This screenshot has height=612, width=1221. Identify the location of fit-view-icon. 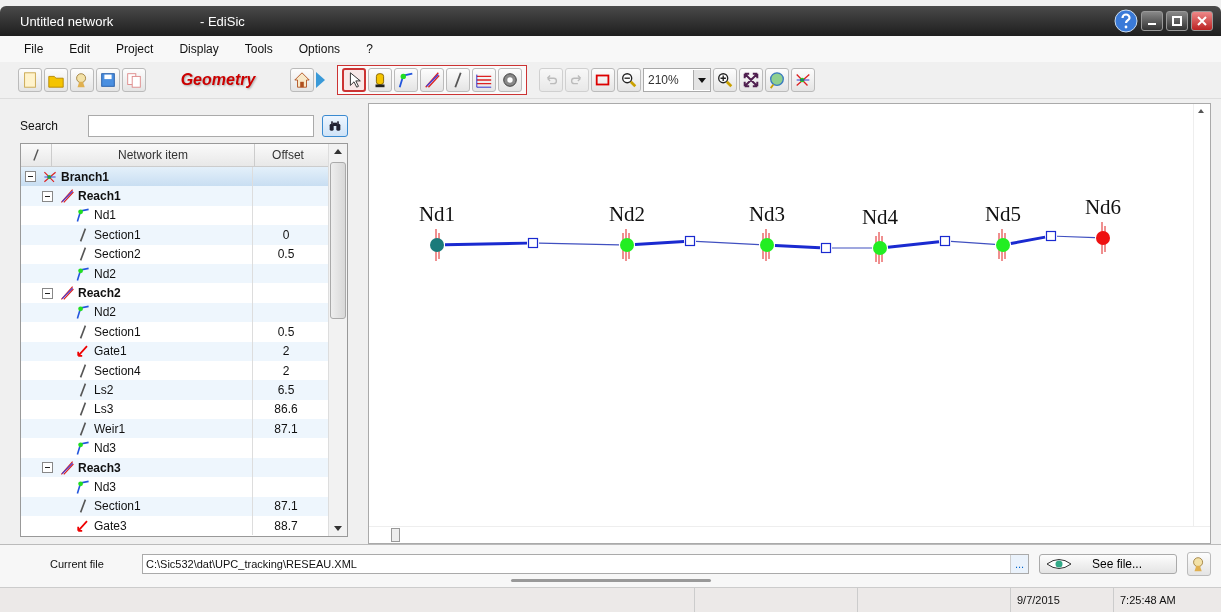
(751, 80).